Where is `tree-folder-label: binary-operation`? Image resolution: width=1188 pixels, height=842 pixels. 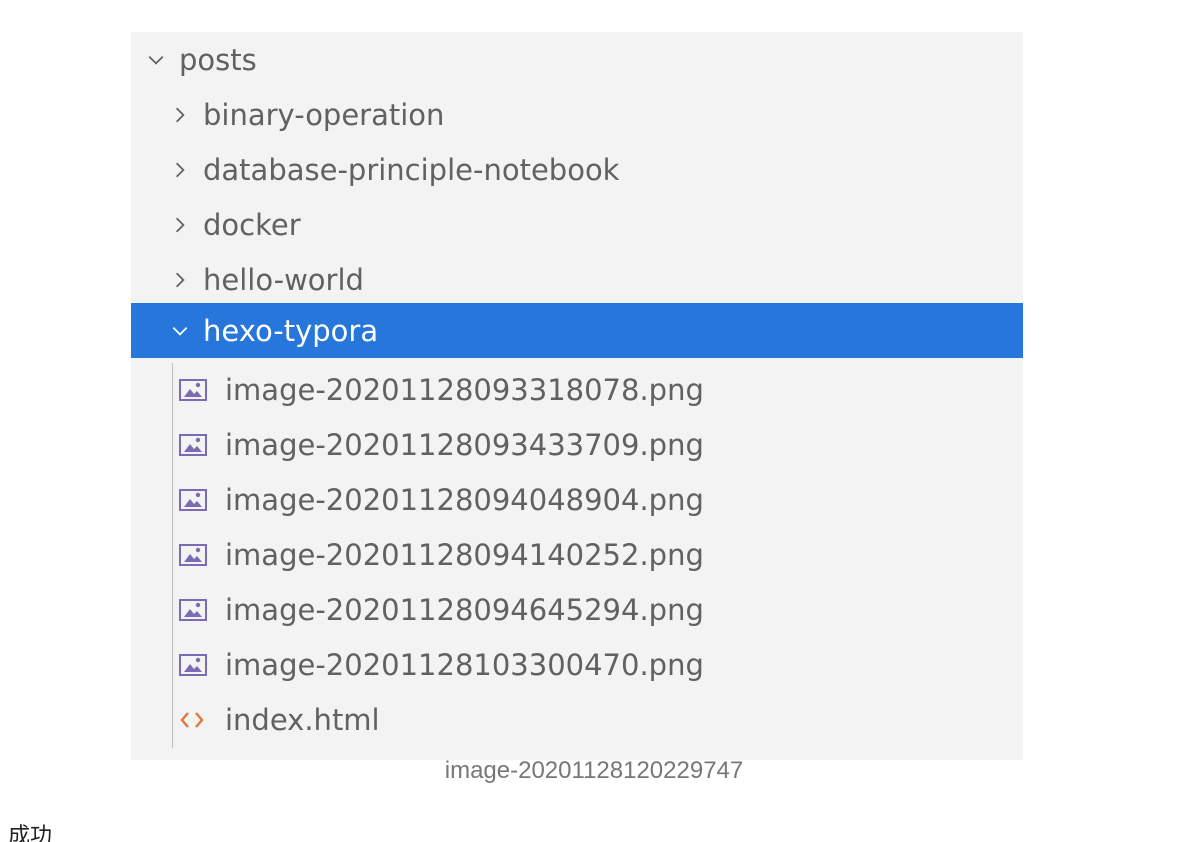 tree-folder-label: binary-operation is located at coordinates (324, 114).